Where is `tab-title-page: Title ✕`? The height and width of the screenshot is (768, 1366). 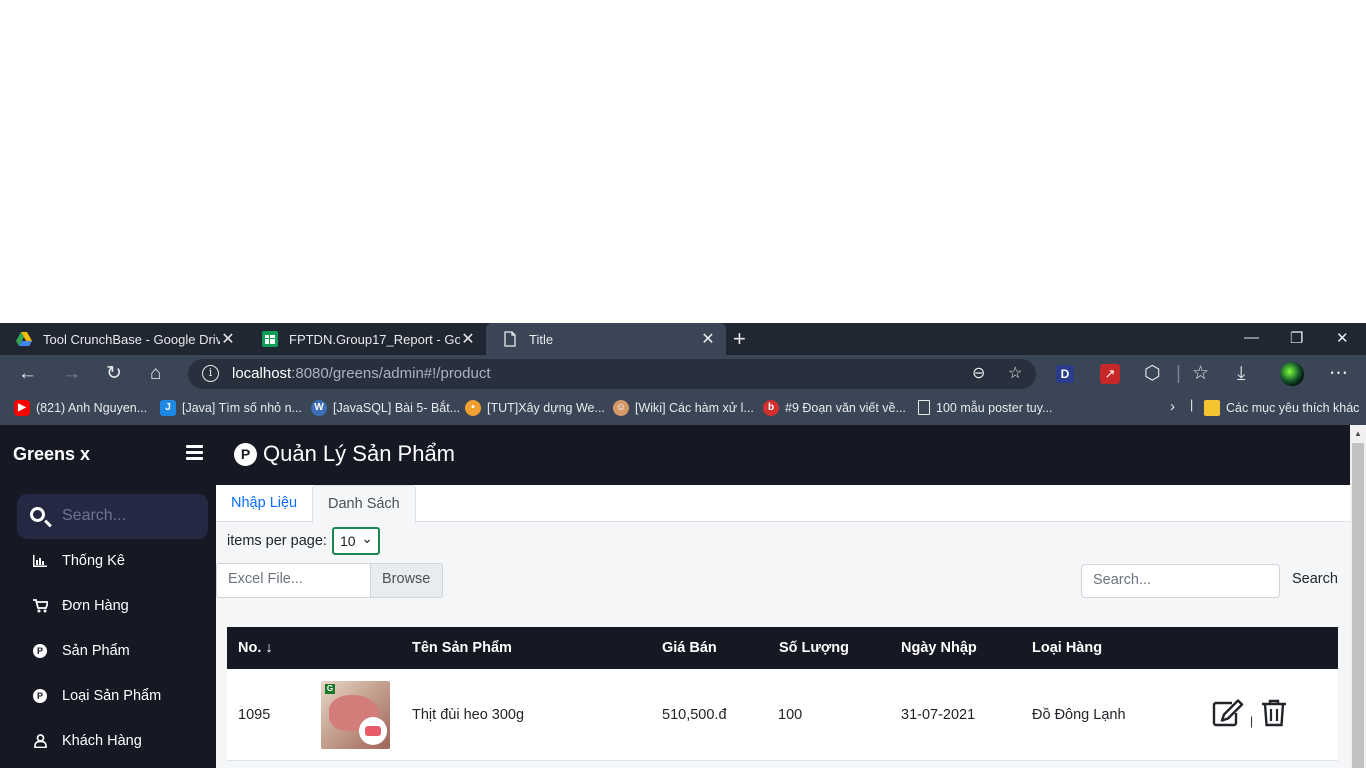
tab-title-page: Title ✕ is located at coordinates (606, 339).